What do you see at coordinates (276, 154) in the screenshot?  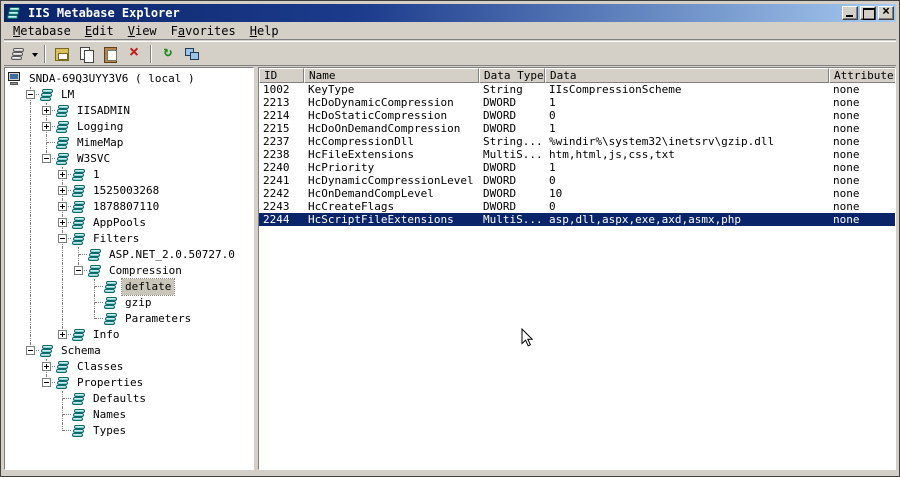 I see `cell-id: 2238` at bounding box center [276, 154].